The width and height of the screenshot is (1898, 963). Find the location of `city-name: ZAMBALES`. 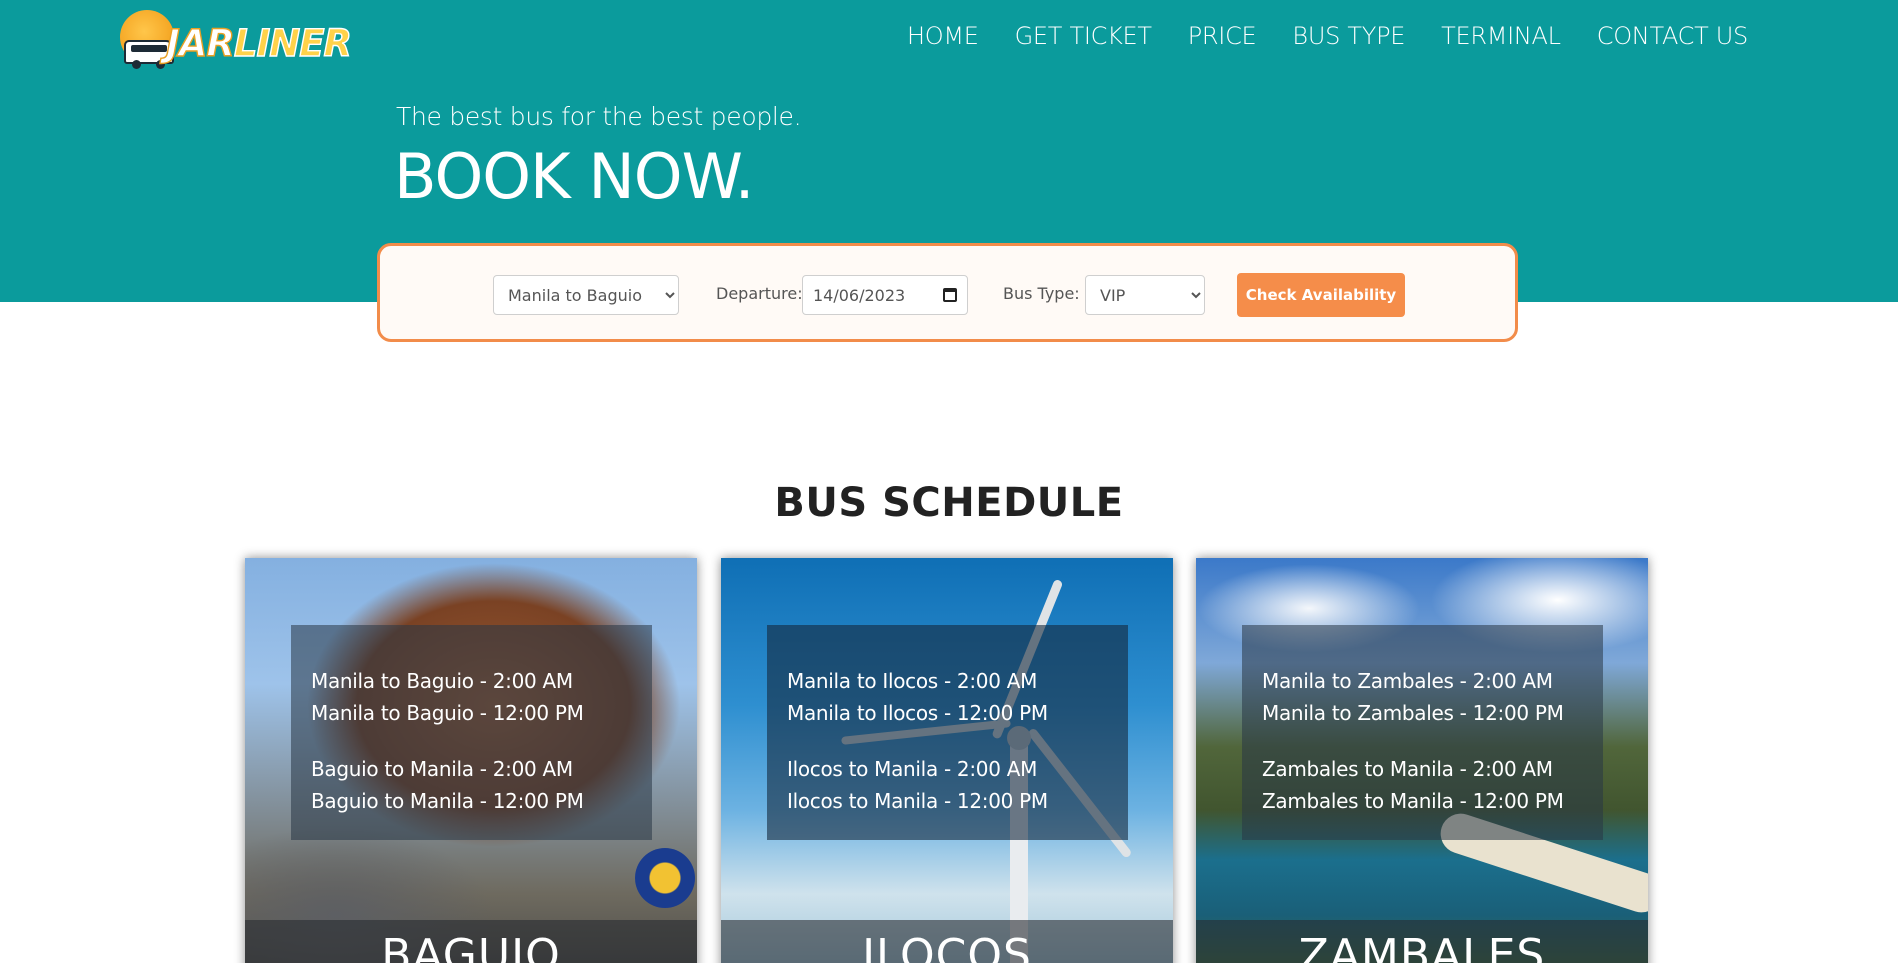

city-name: ZAMBALES is located at coordinates (1422, 946).